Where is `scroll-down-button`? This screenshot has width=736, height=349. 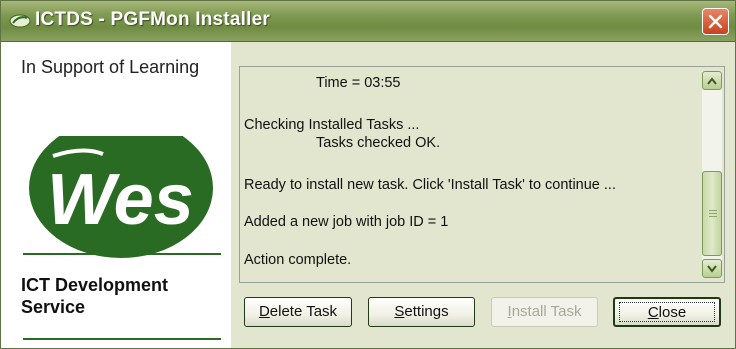 scroll-down-button is located at coordinates (712, 268).